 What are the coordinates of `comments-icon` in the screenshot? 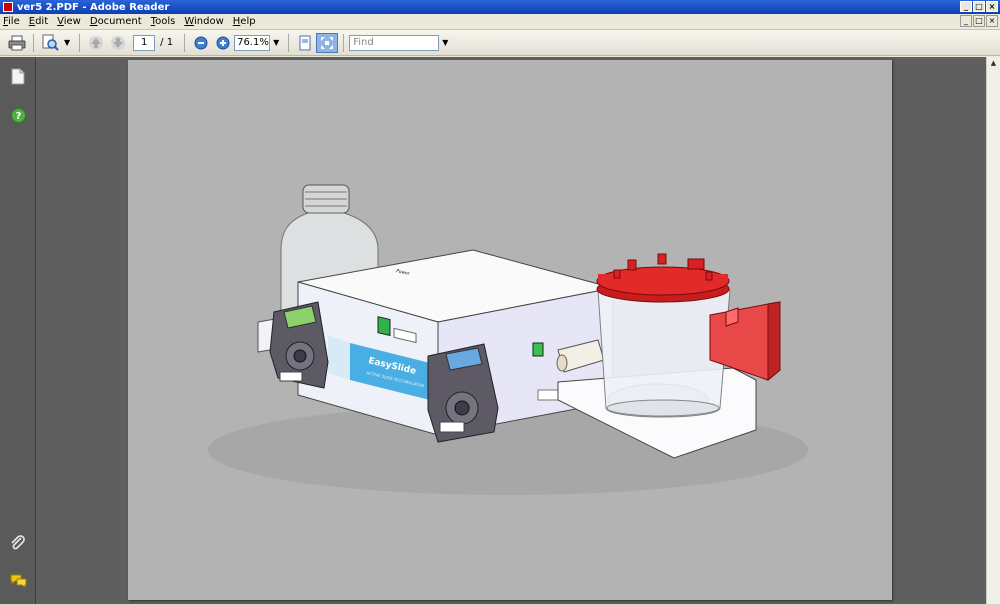 It's located at (18, 581).